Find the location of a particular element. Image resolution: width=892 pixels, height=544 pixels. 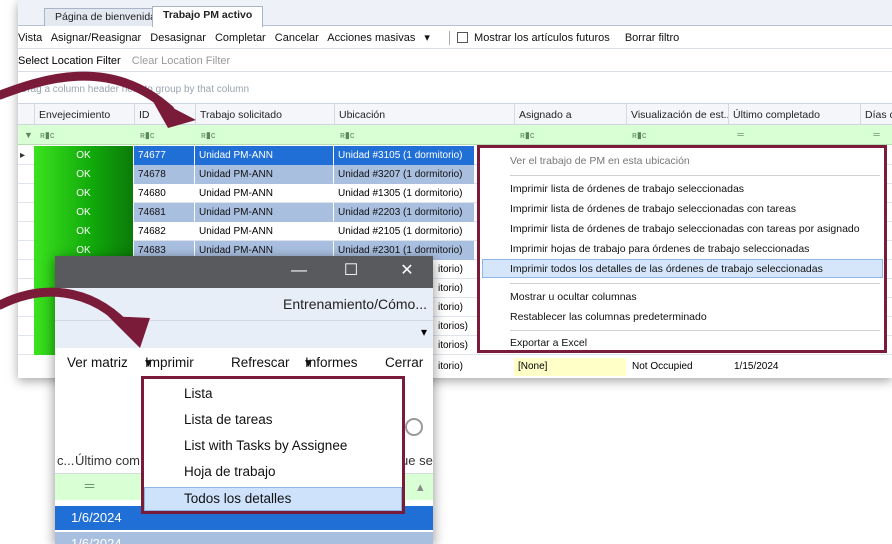

print-item-lista: Lista is located at coordinates (198, 394).